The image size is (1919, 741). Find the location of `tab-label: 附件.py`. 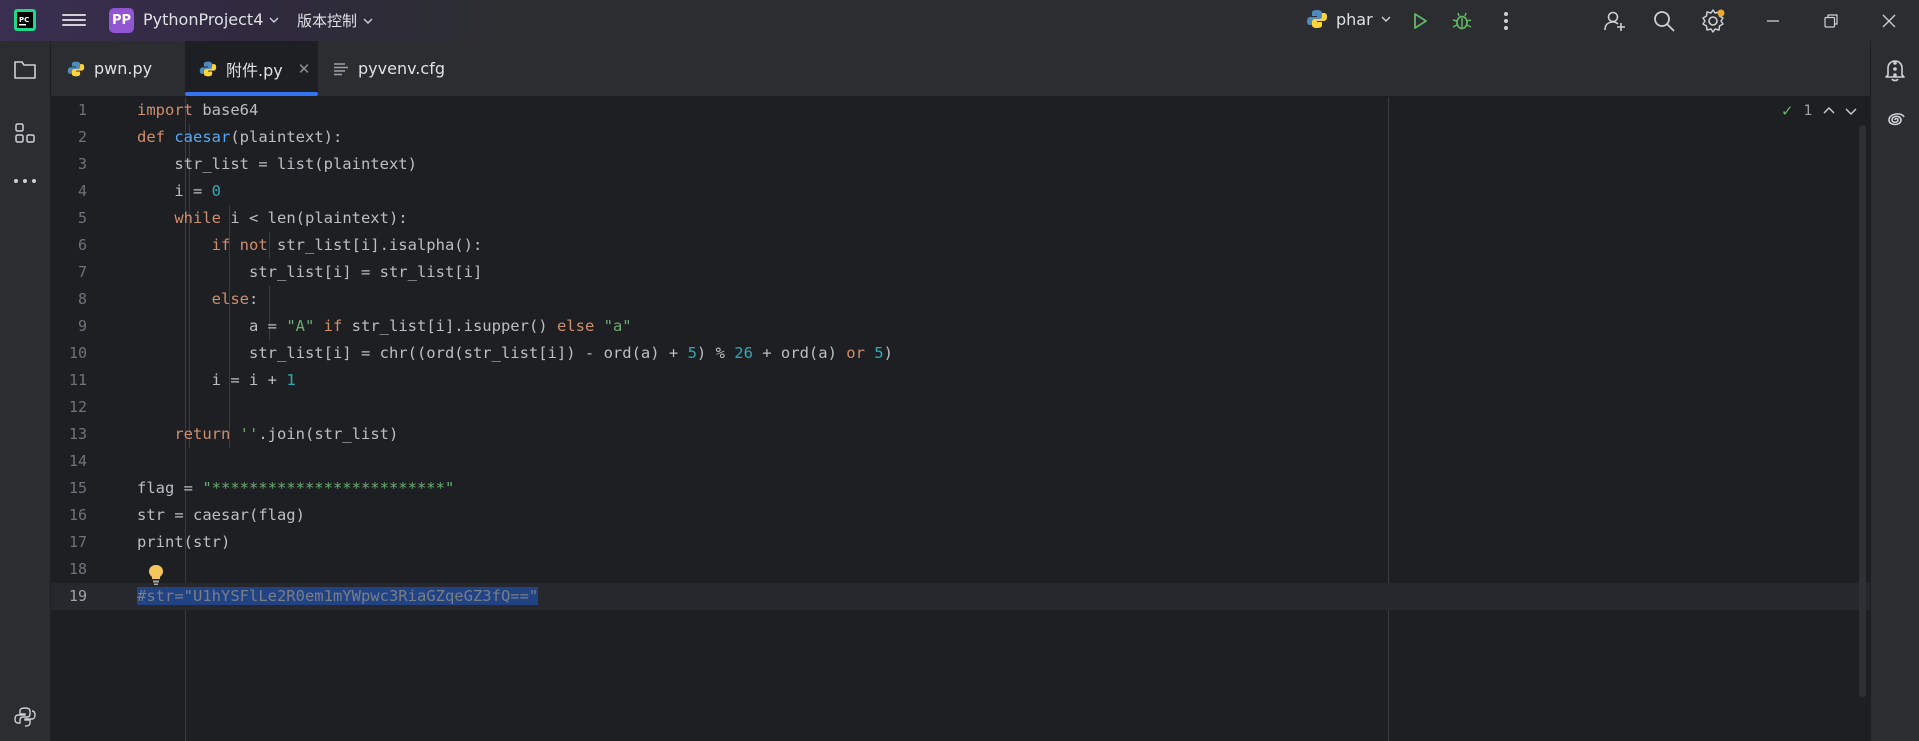

tab-label: 附件.py is located at coordinates (254, 70).